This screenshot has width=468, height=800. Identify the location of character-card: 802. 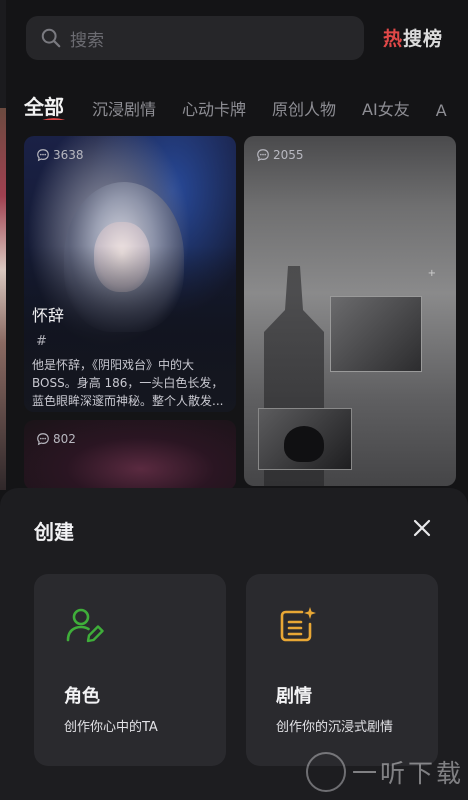
(130, 455).